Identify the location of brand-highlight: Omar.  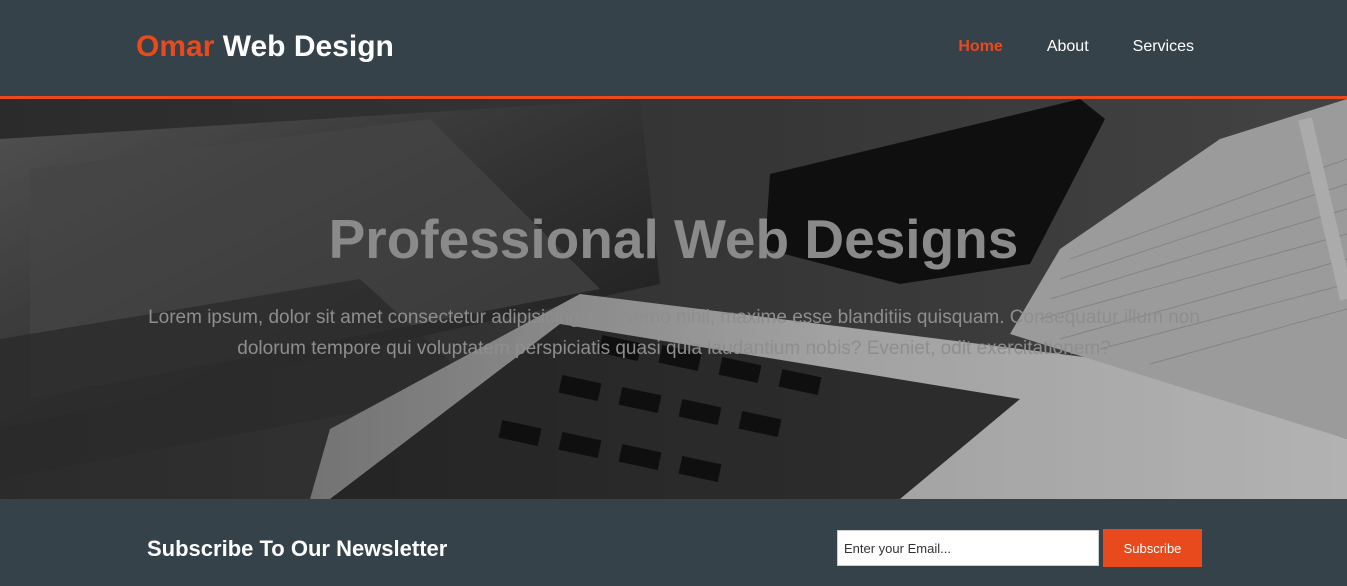
(175, 46).